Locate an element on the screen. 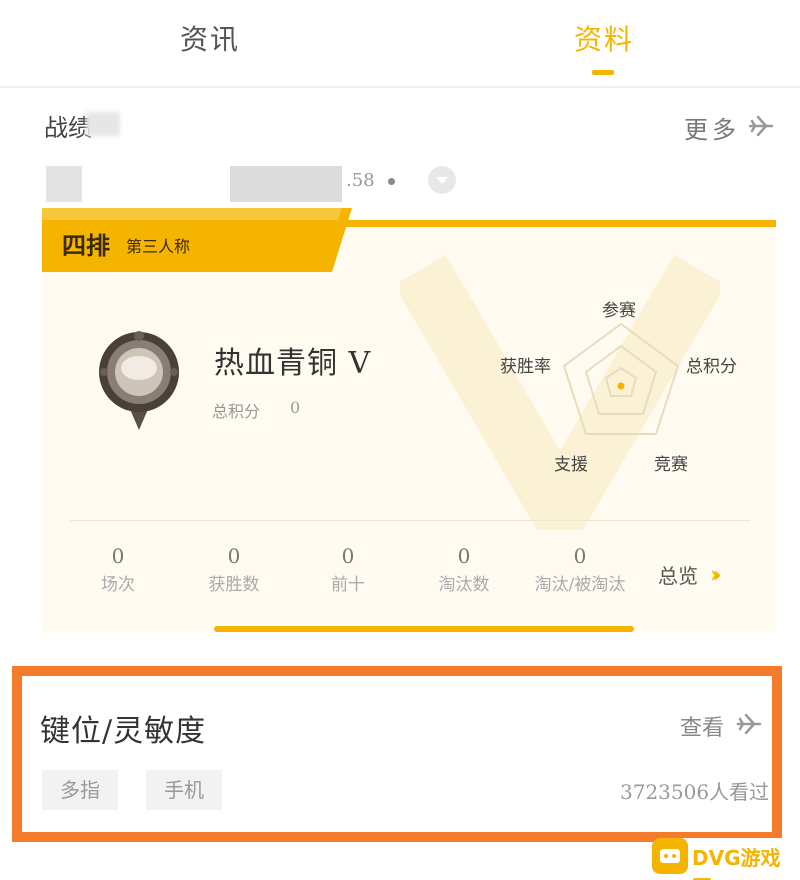  stat-top-ten: 0 前十 is located at coordinates (348, 569).